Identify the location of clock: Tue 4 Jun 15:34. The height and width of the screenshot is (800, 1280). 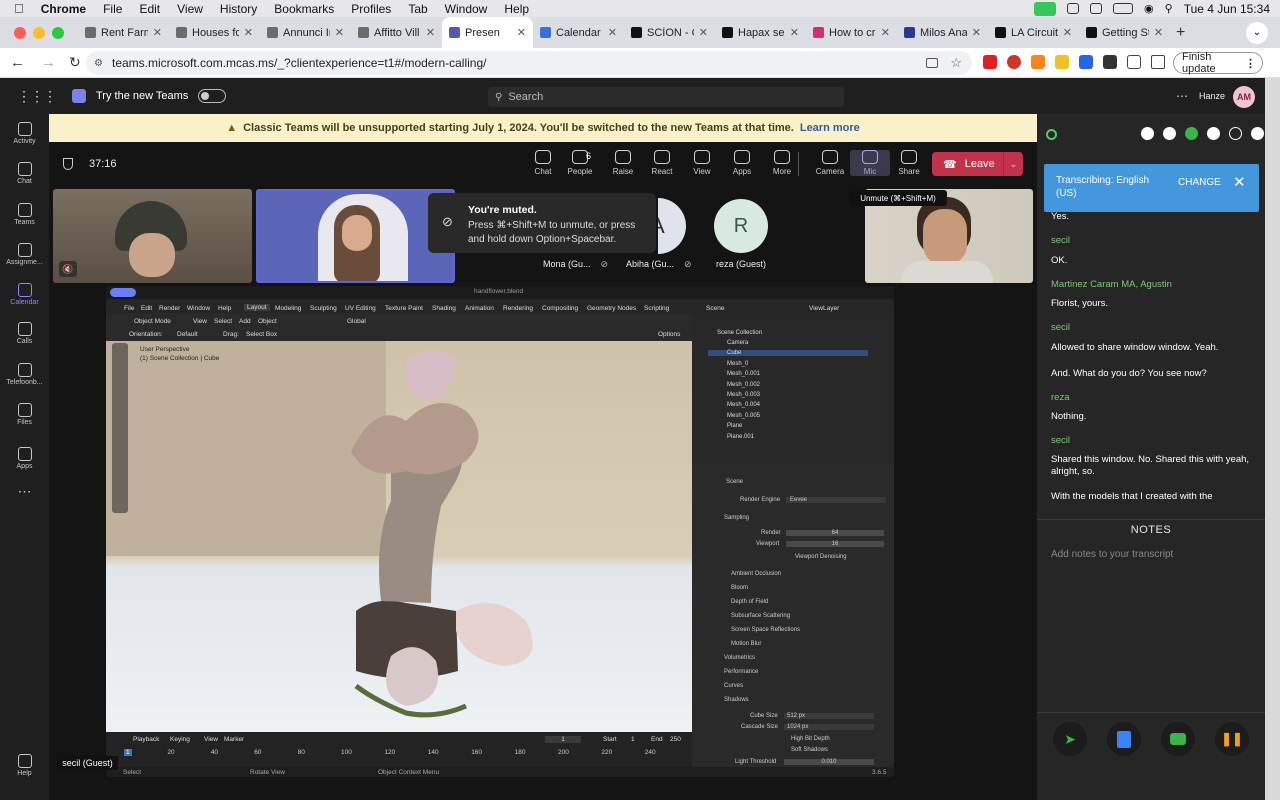
(1227, 9).